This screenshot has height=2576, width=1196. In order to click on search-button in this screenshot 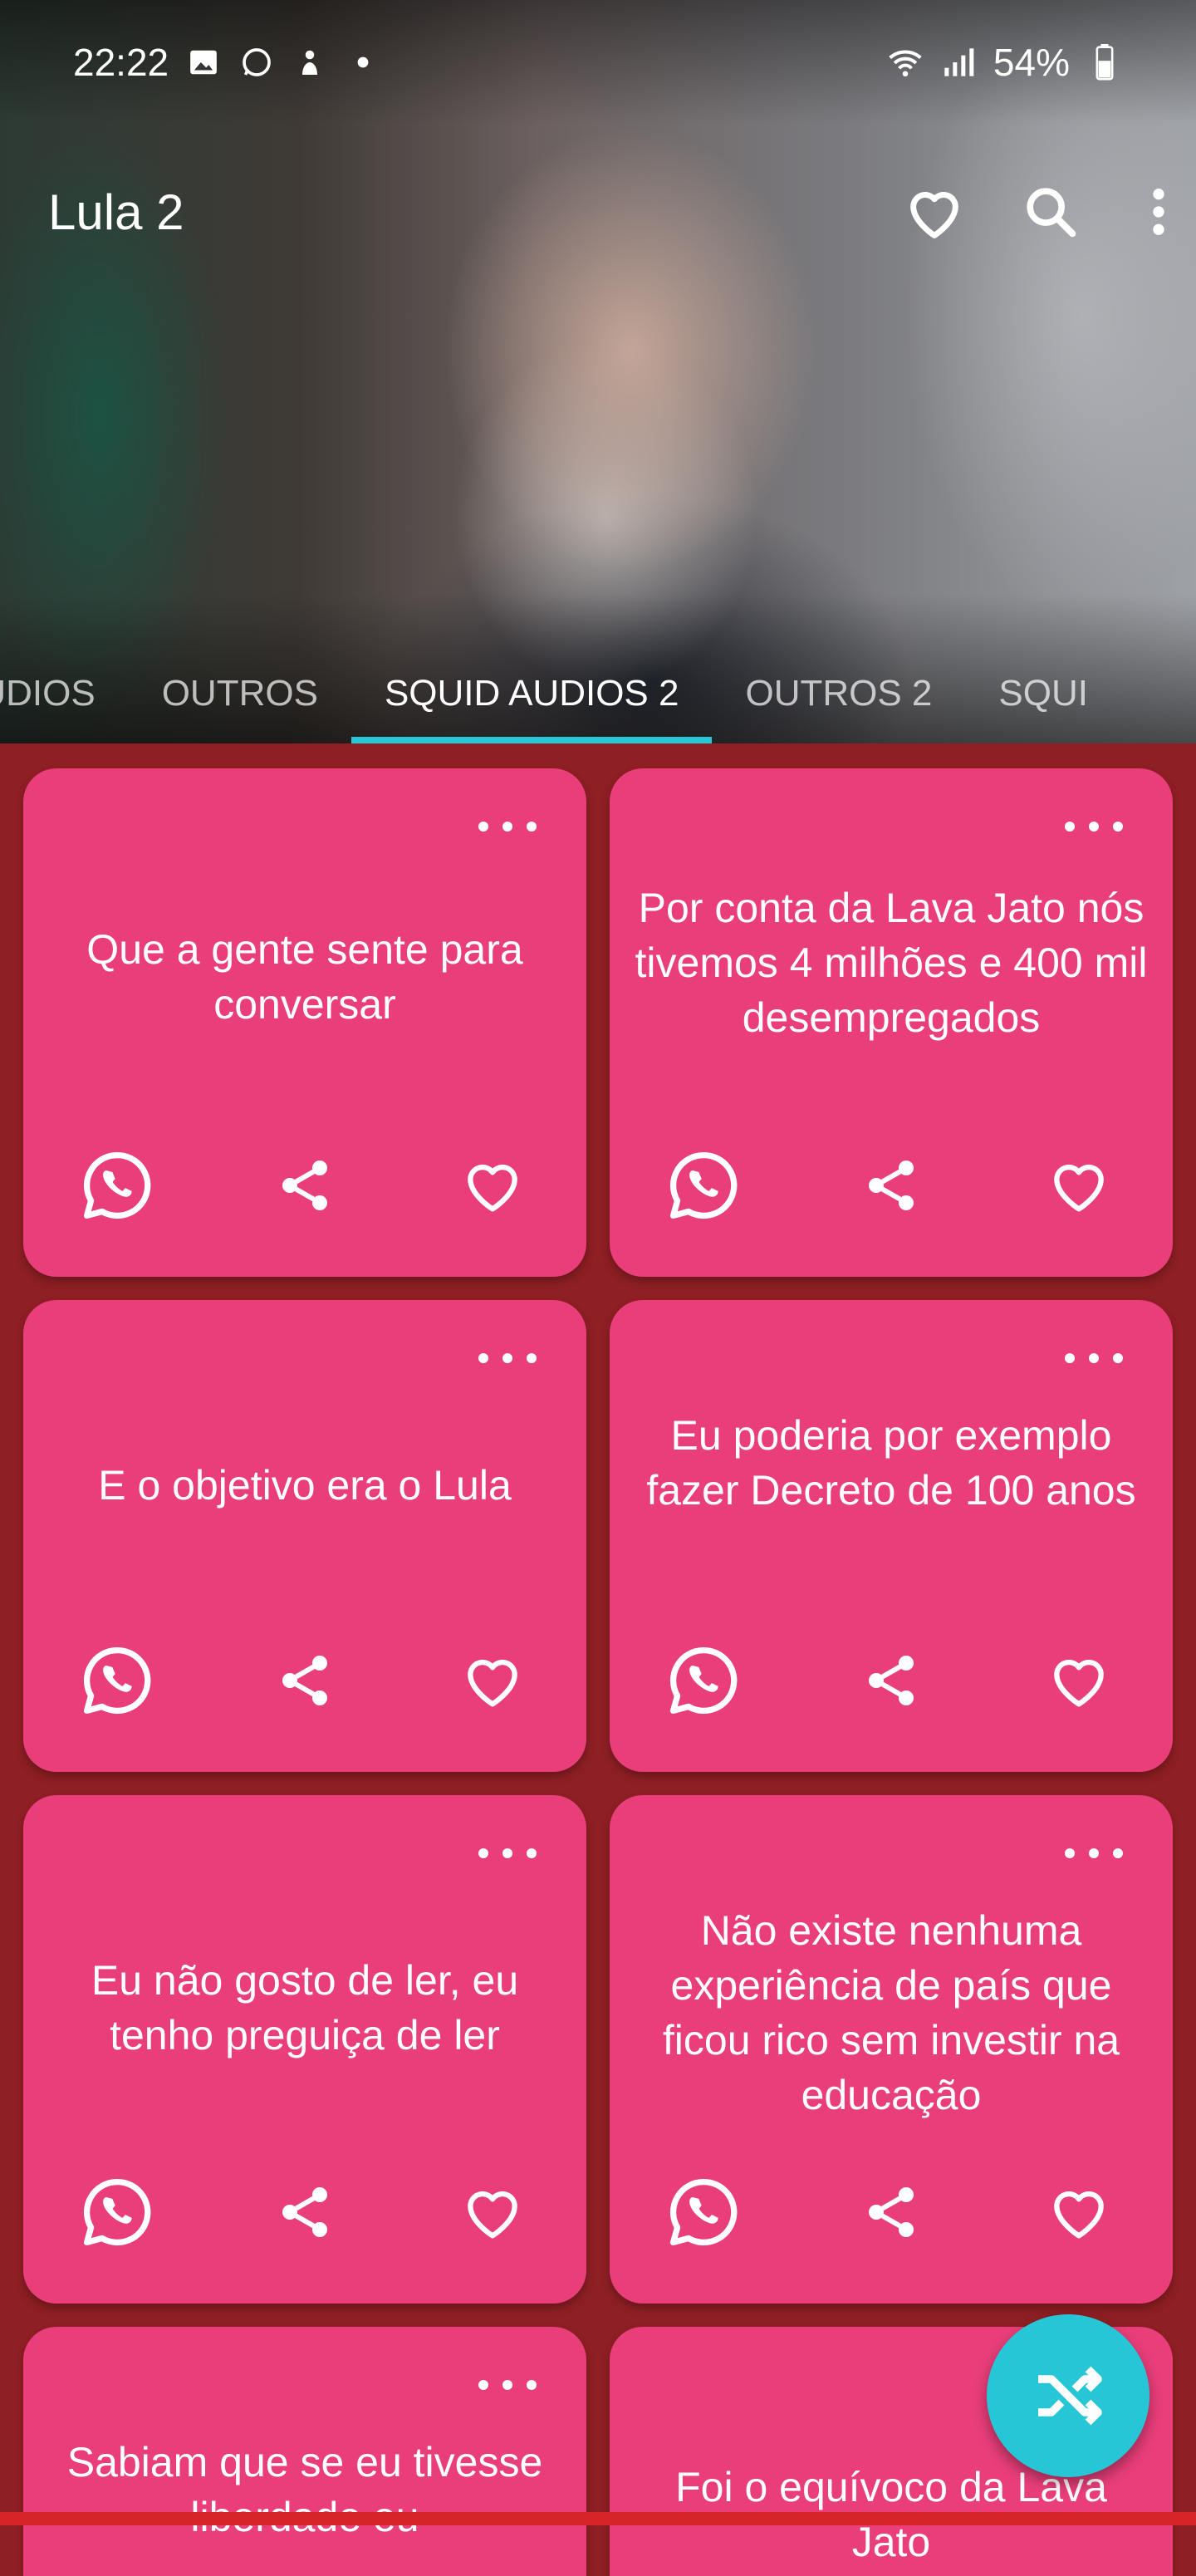, I will do `click(1051, 212)`.